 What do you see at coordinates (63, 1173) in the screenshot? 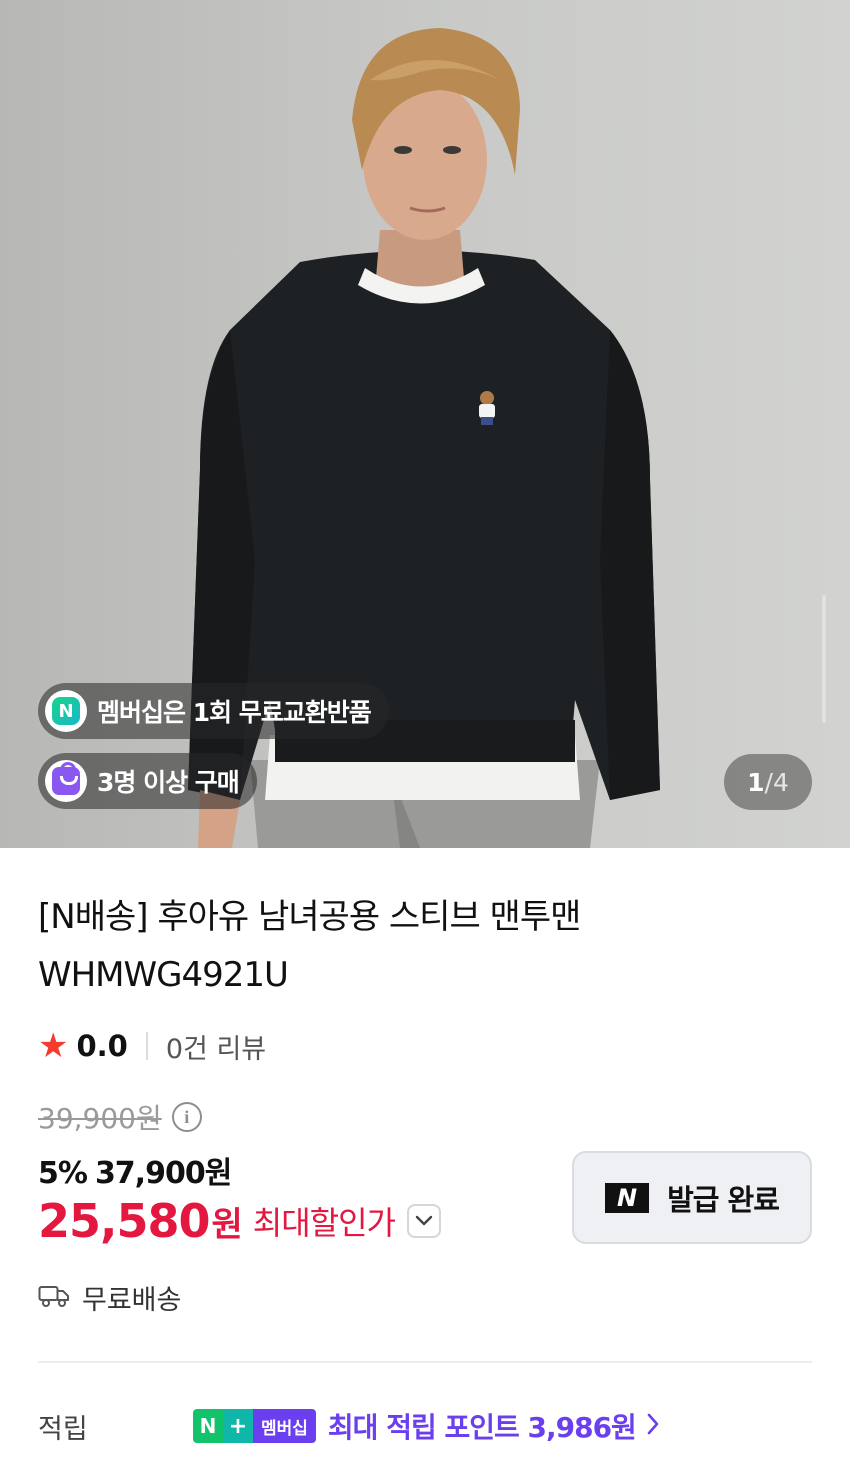
I see `discount-percent: 5%` at bounding box center [63, 1173].